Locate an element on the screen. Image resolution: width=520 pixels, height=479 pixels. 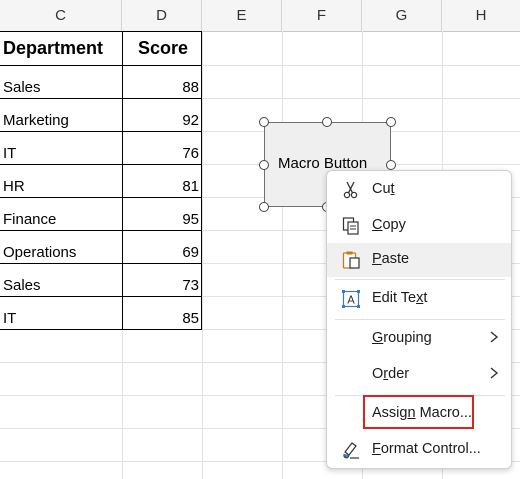
column-header-f: F is located at coordinates (322, 15).